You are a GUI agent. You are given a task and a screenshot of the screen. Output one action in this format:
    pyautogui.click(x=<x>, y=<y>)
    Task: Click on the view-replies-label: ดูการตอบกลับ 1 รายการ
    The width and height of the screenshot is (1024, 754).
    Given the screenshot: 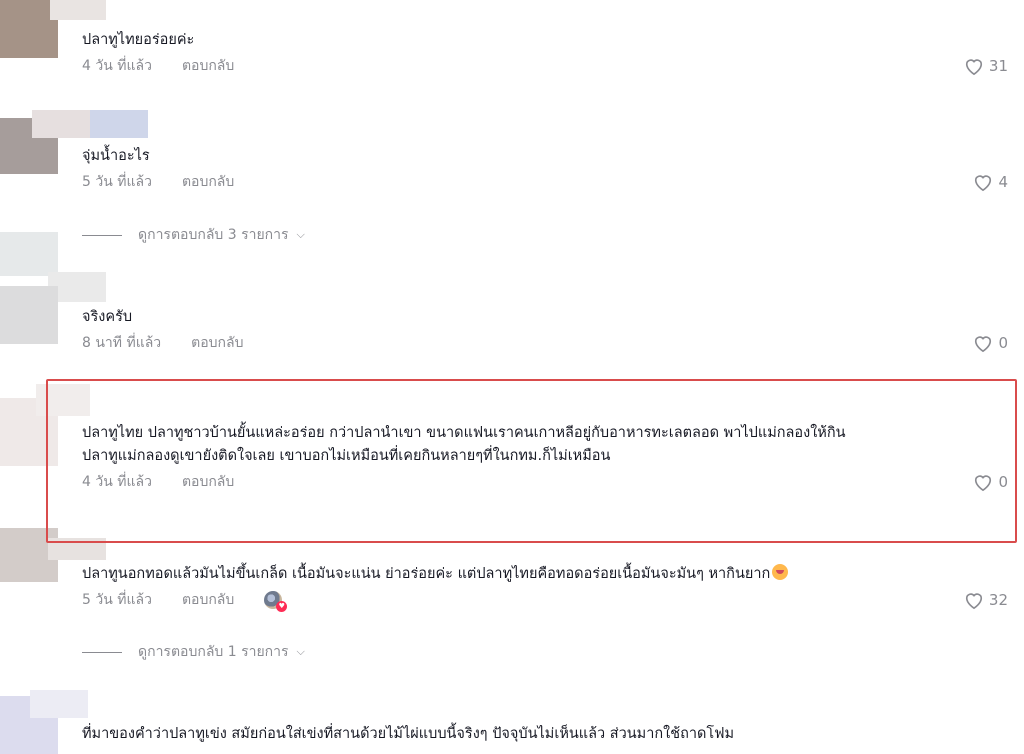 What is the action you would take?
    pyautogui.click(x=213, y=652)
    